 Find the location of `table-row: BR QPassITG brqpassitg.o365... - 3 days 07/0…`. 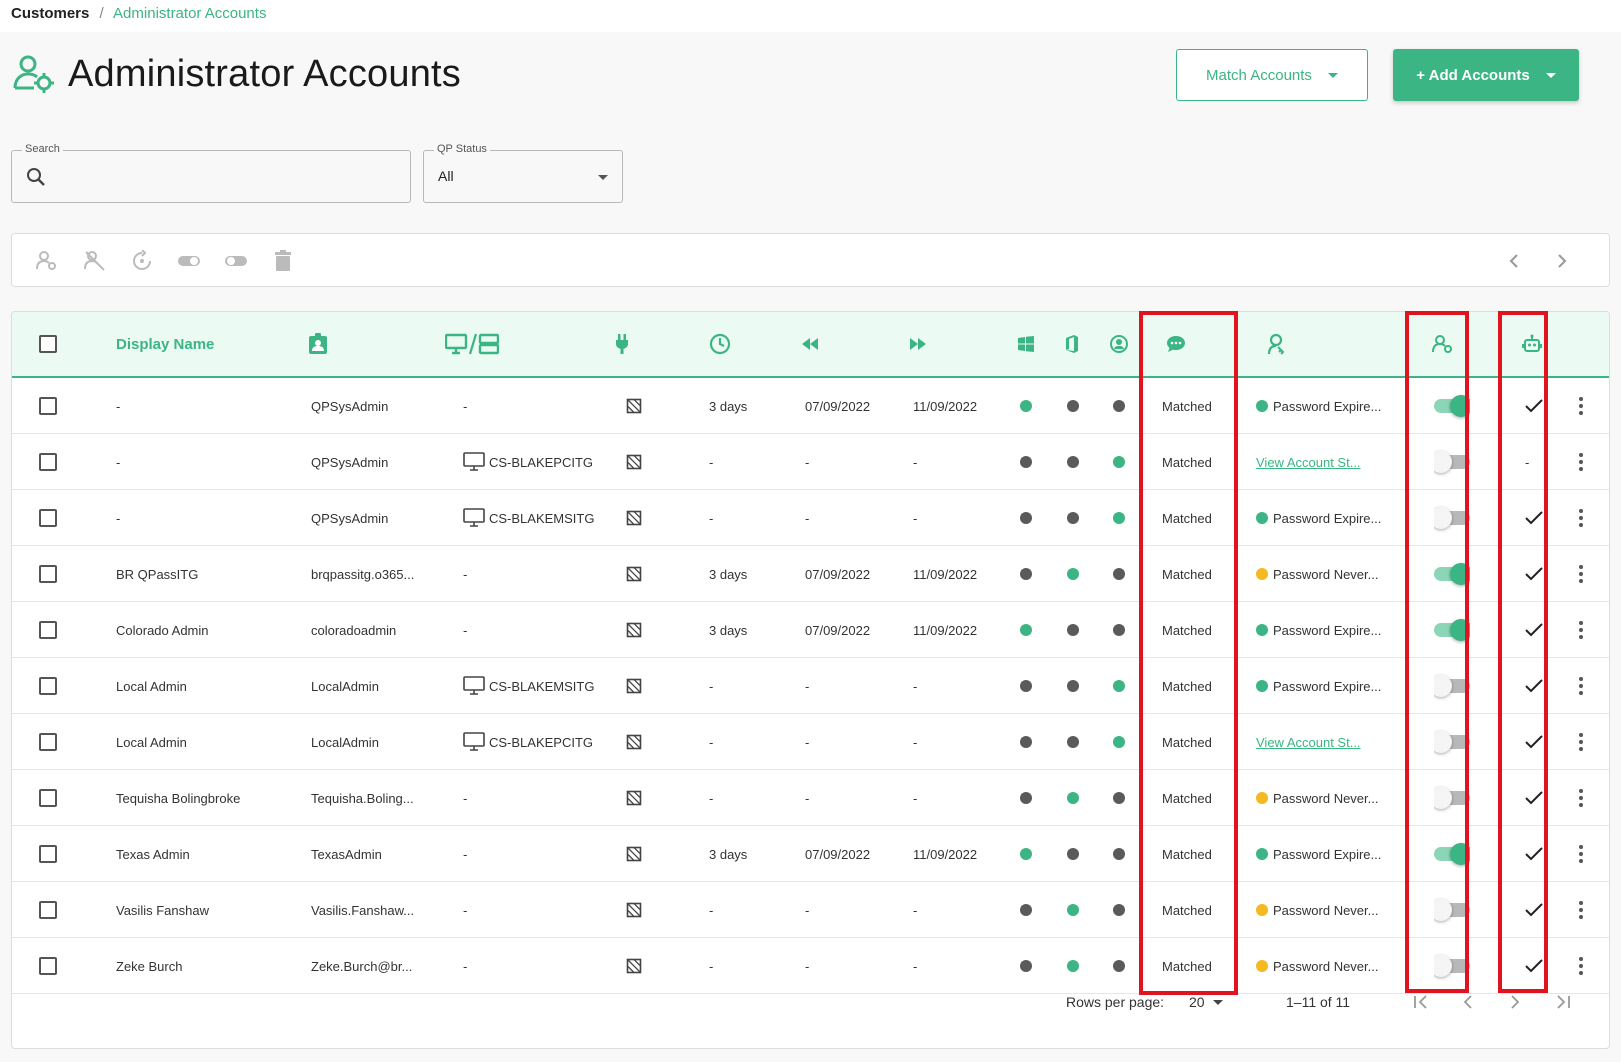

table-row: BR QPassITG brqpassitg.o365... - 3 days 07/0… is located at coordinates (810, 574).